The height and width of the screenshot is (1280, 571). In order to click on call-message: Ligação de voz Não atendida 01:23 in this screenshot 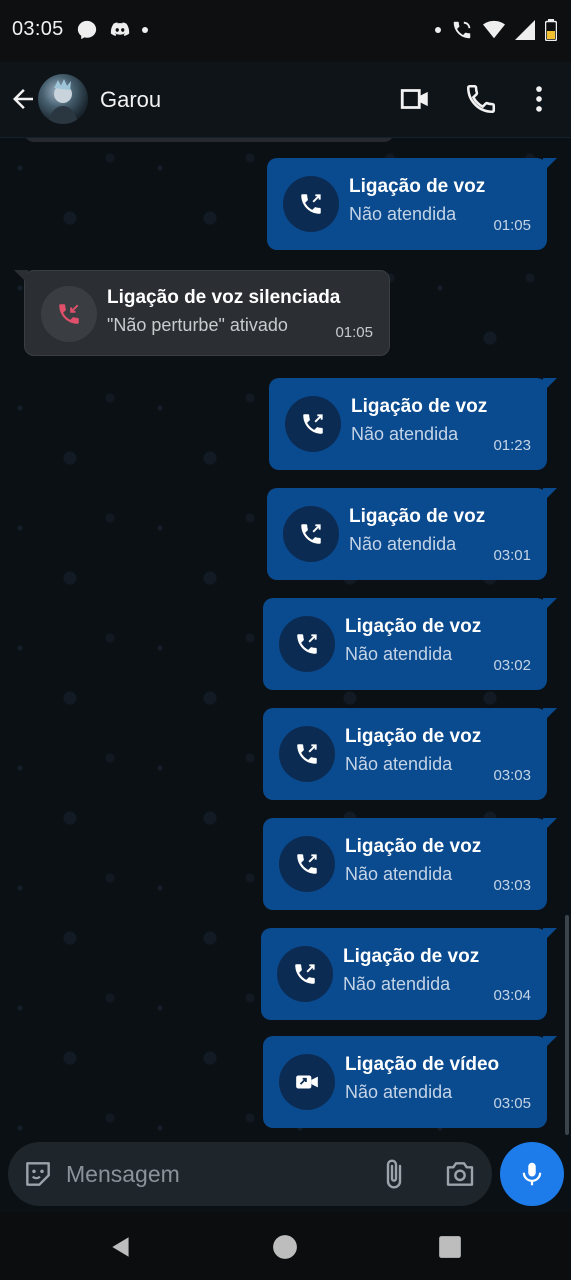, I will do `click(413, 424)`.